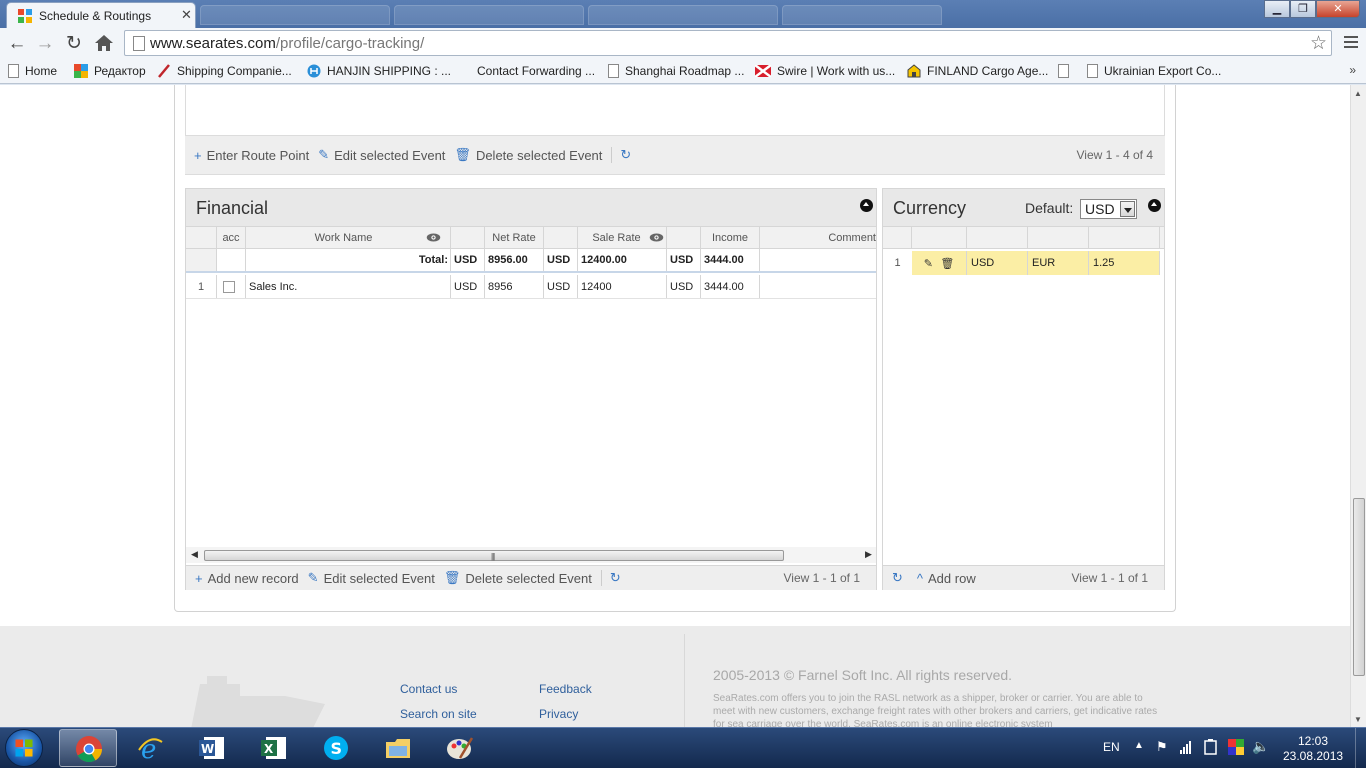 The height and width of the screenshot is (768, 1366). What do you see at coordinates (24, 748) in the screenshot?
I see `start-button` at bounding box center [24, 748].